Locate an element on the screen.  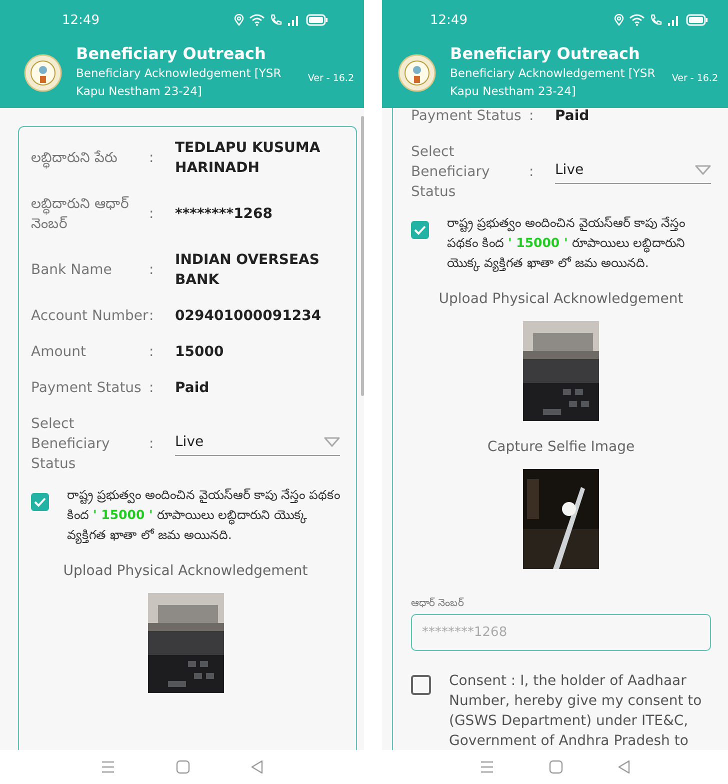
field-value: 15000 is located at coordinates (200, 352).